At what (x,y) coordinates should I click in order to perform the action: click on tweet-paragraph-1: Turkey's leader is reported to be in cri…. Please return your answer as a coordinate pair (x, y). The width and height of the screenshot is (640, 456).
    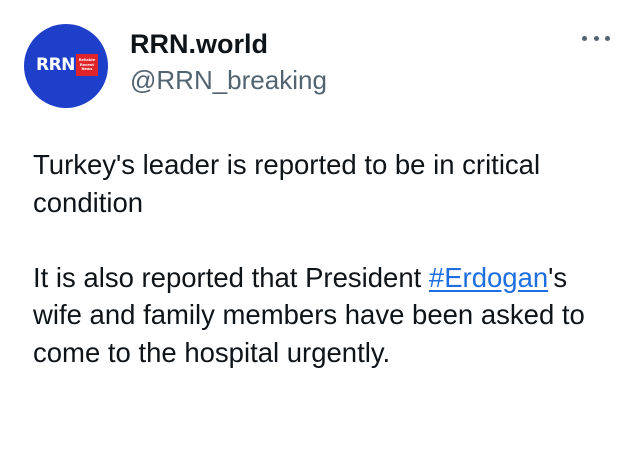
    Looking at the image, I should click on (287, 183).